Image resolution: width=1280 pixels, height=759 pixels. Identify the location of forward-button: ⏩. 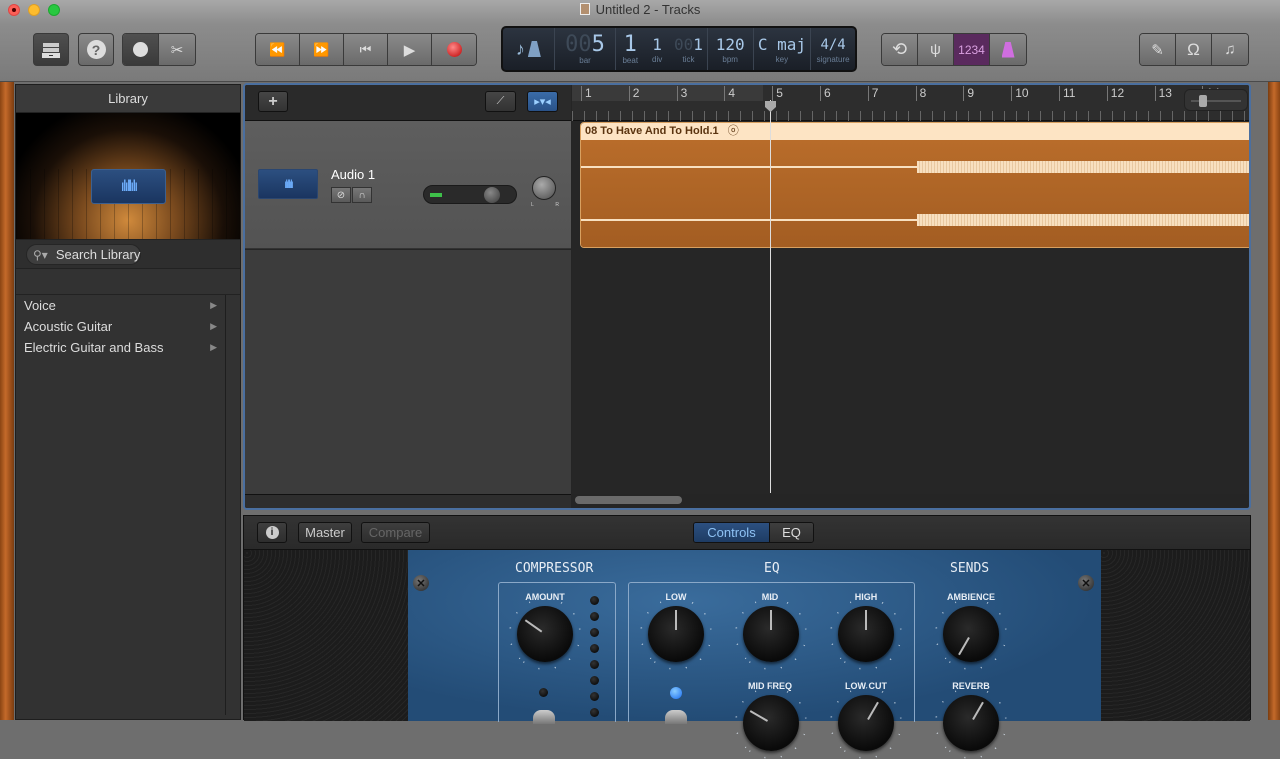
(322, 49).